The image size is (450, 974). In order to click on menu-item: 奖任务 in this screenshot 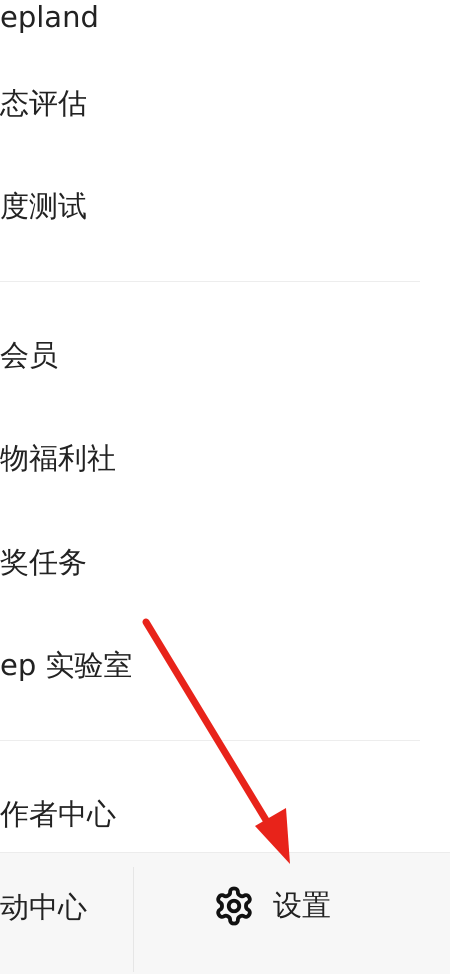, I will do `click(43, 562)`.